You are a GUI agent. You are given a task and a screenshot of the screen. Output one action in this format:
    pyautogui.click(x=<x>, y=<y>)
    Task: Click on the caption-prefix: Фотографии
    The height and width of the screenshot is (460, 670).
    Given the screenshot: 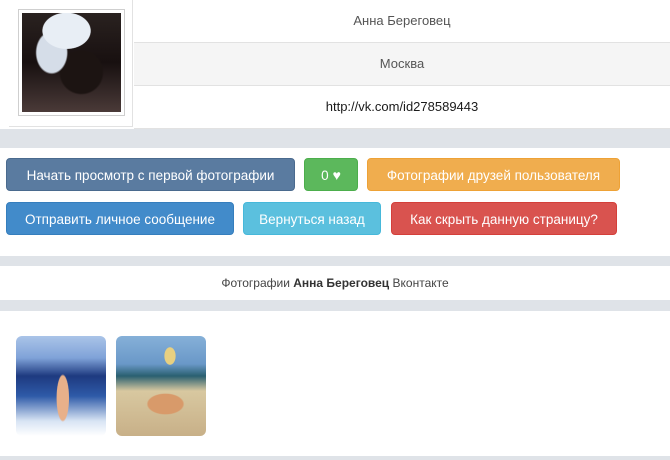 What is the action you would take?
    pyautogui.click(x=255, y=283)
    